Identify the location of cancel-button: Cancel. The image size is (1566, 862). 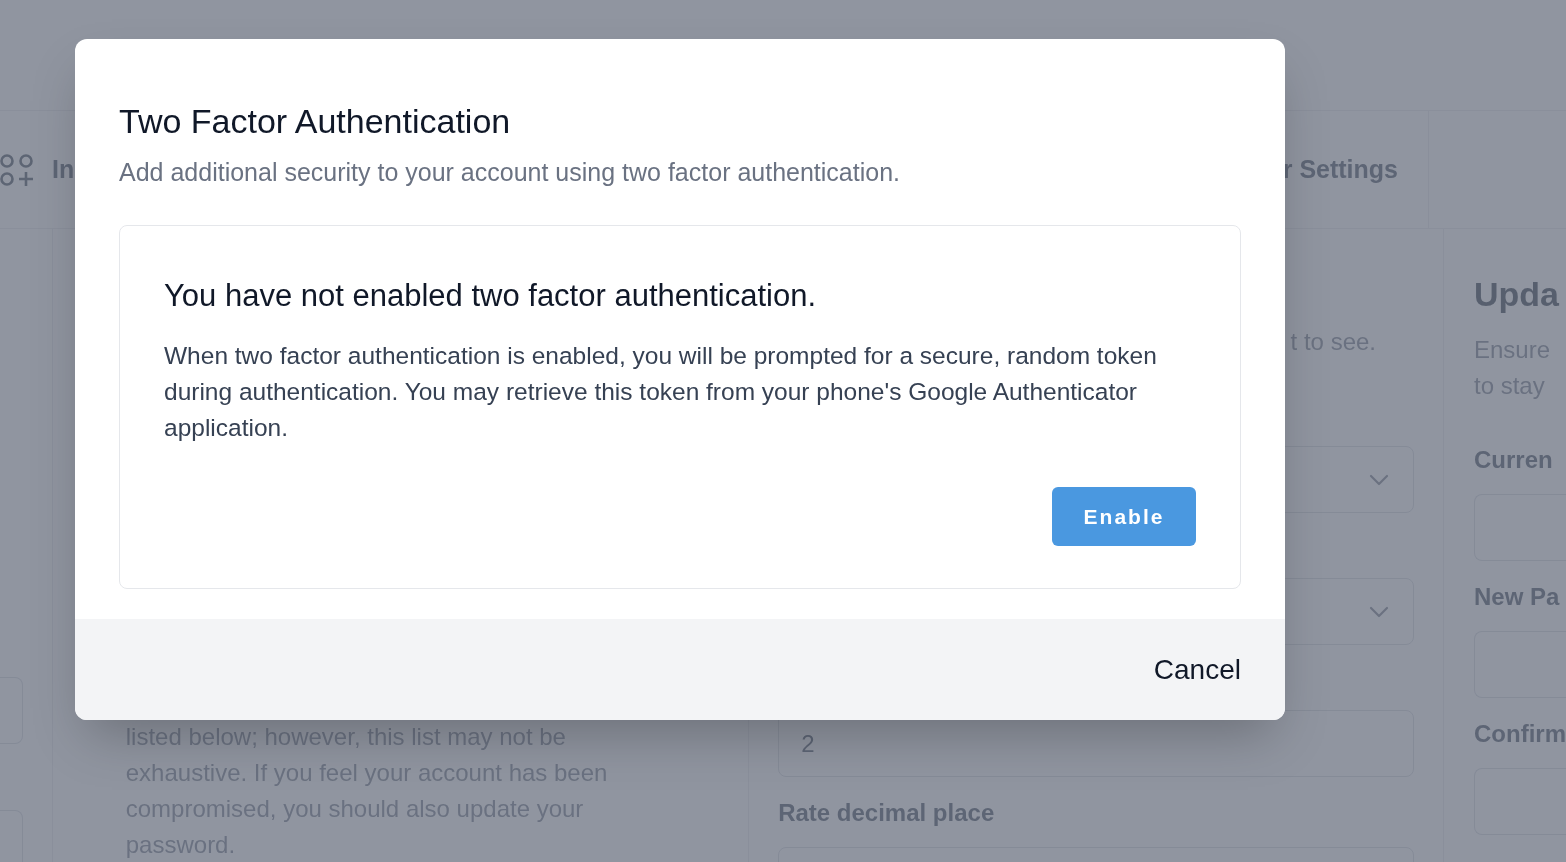
(1197, 669).